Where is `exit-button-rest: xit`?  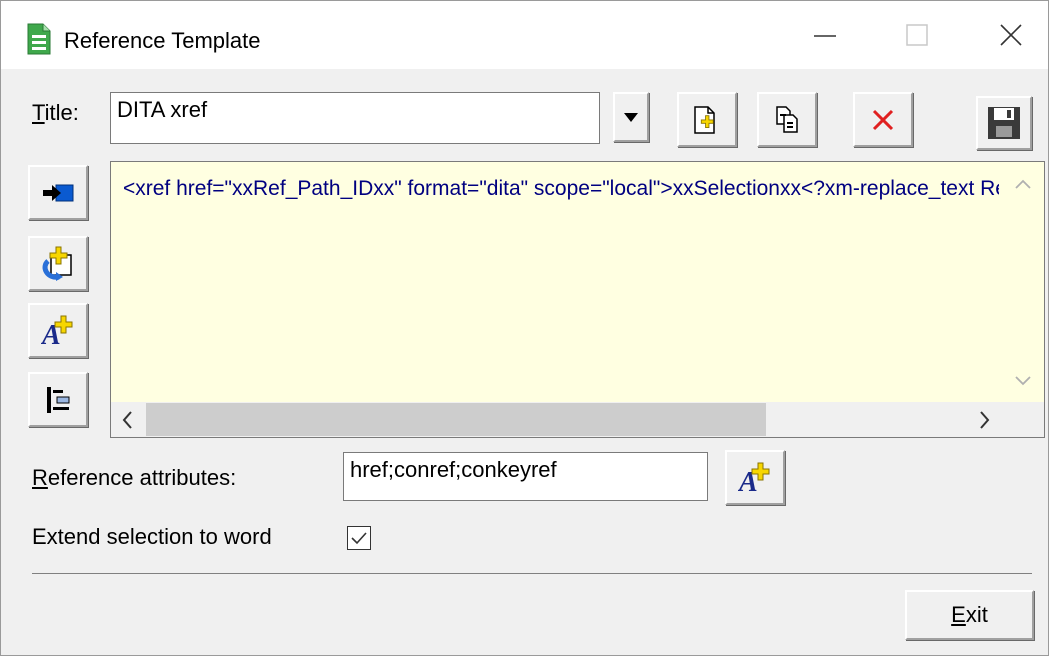 exit-button-rest: xit is located at coordinates (976, 614).